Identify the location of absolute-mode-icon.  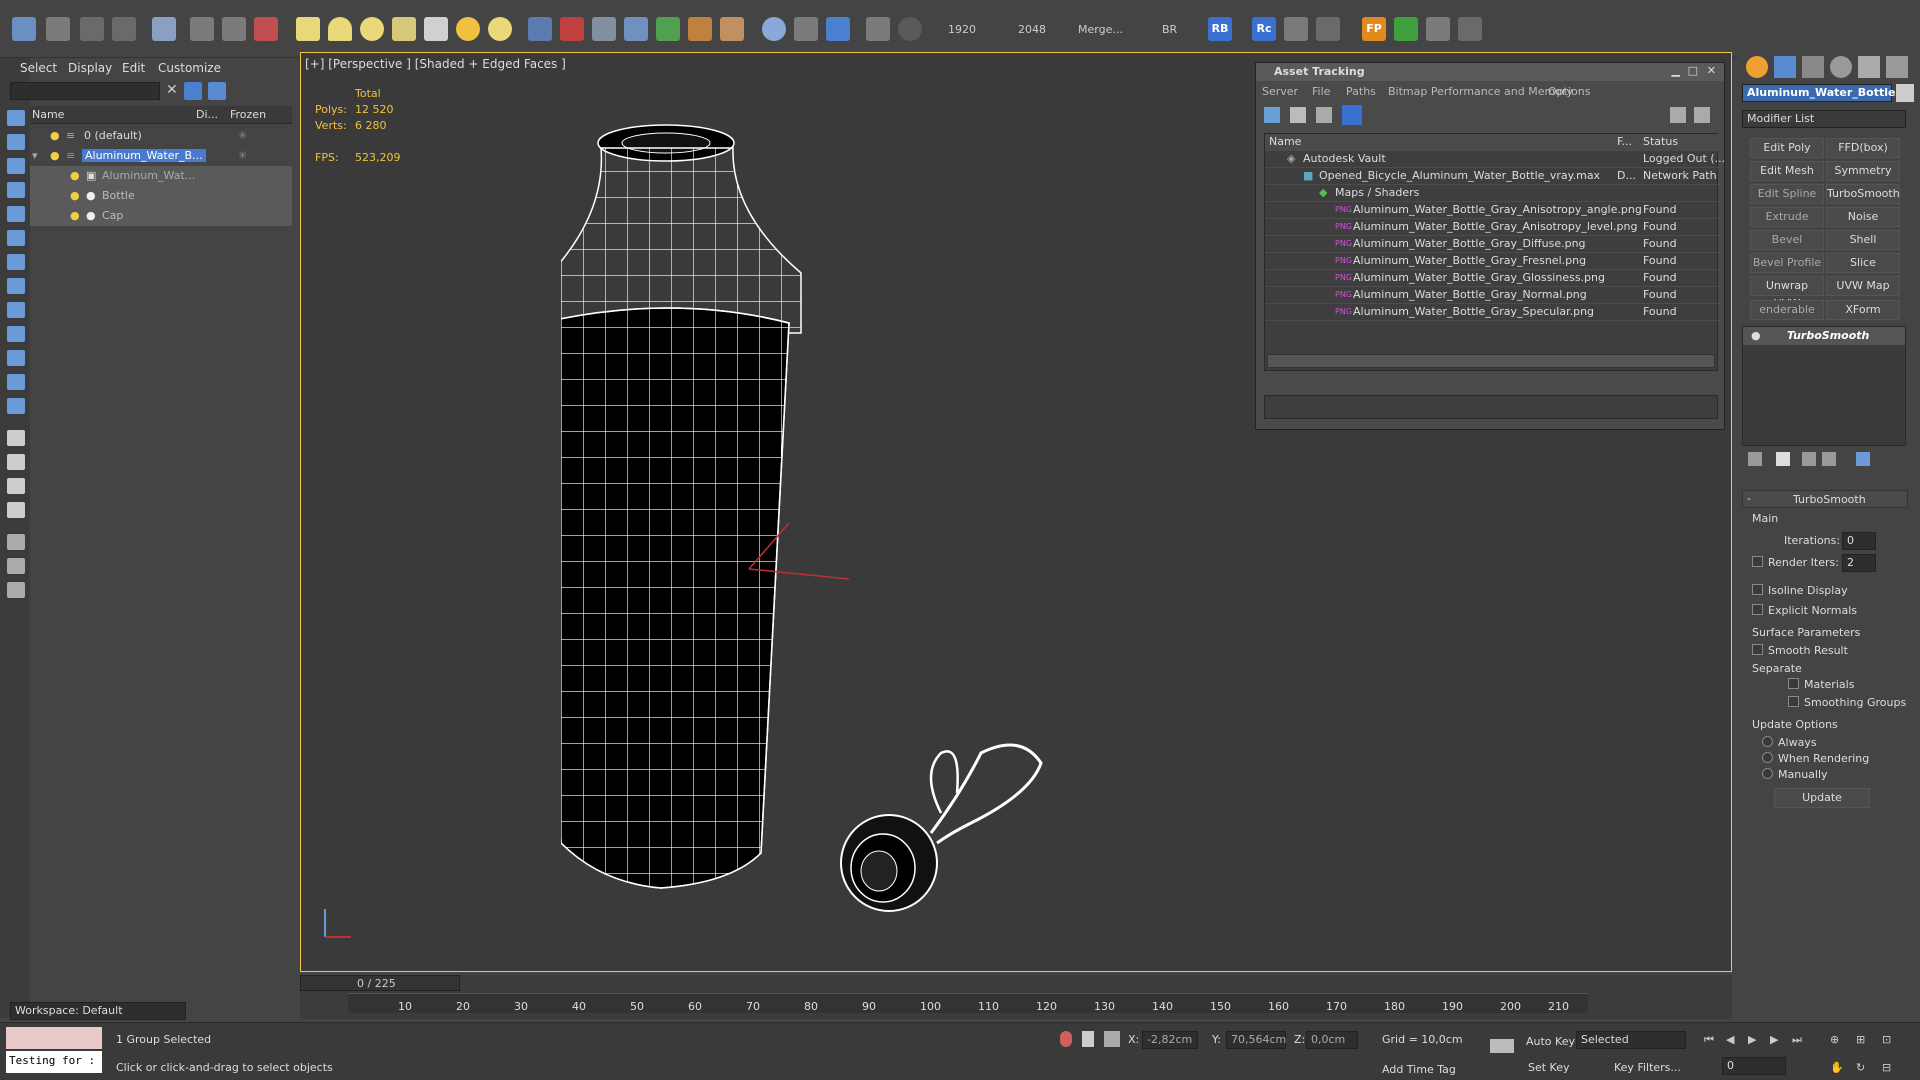
(1112, 1039).